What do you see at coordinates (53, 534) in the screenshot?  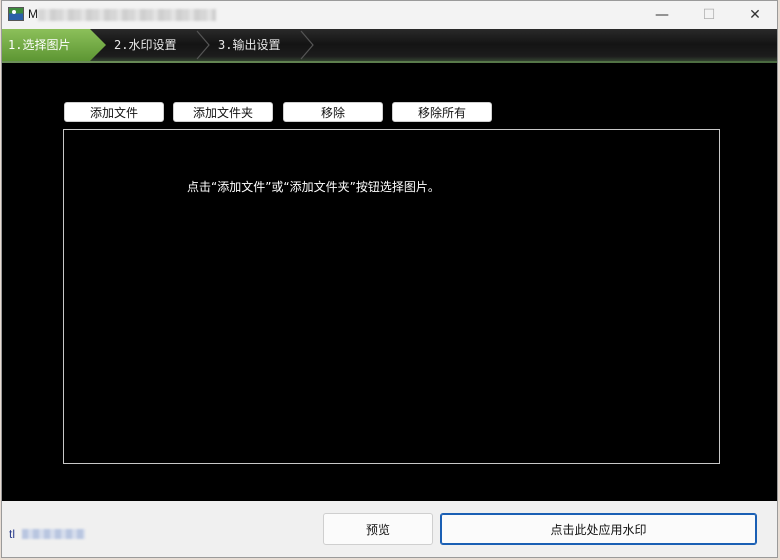 I see `redacted-status` at bounding box center [53, 534].